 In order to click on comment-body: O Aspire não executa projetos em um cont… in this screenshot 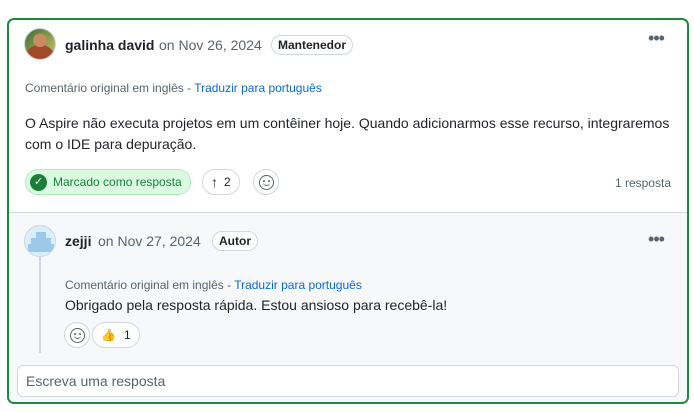, I will do `click(347, 133)`.